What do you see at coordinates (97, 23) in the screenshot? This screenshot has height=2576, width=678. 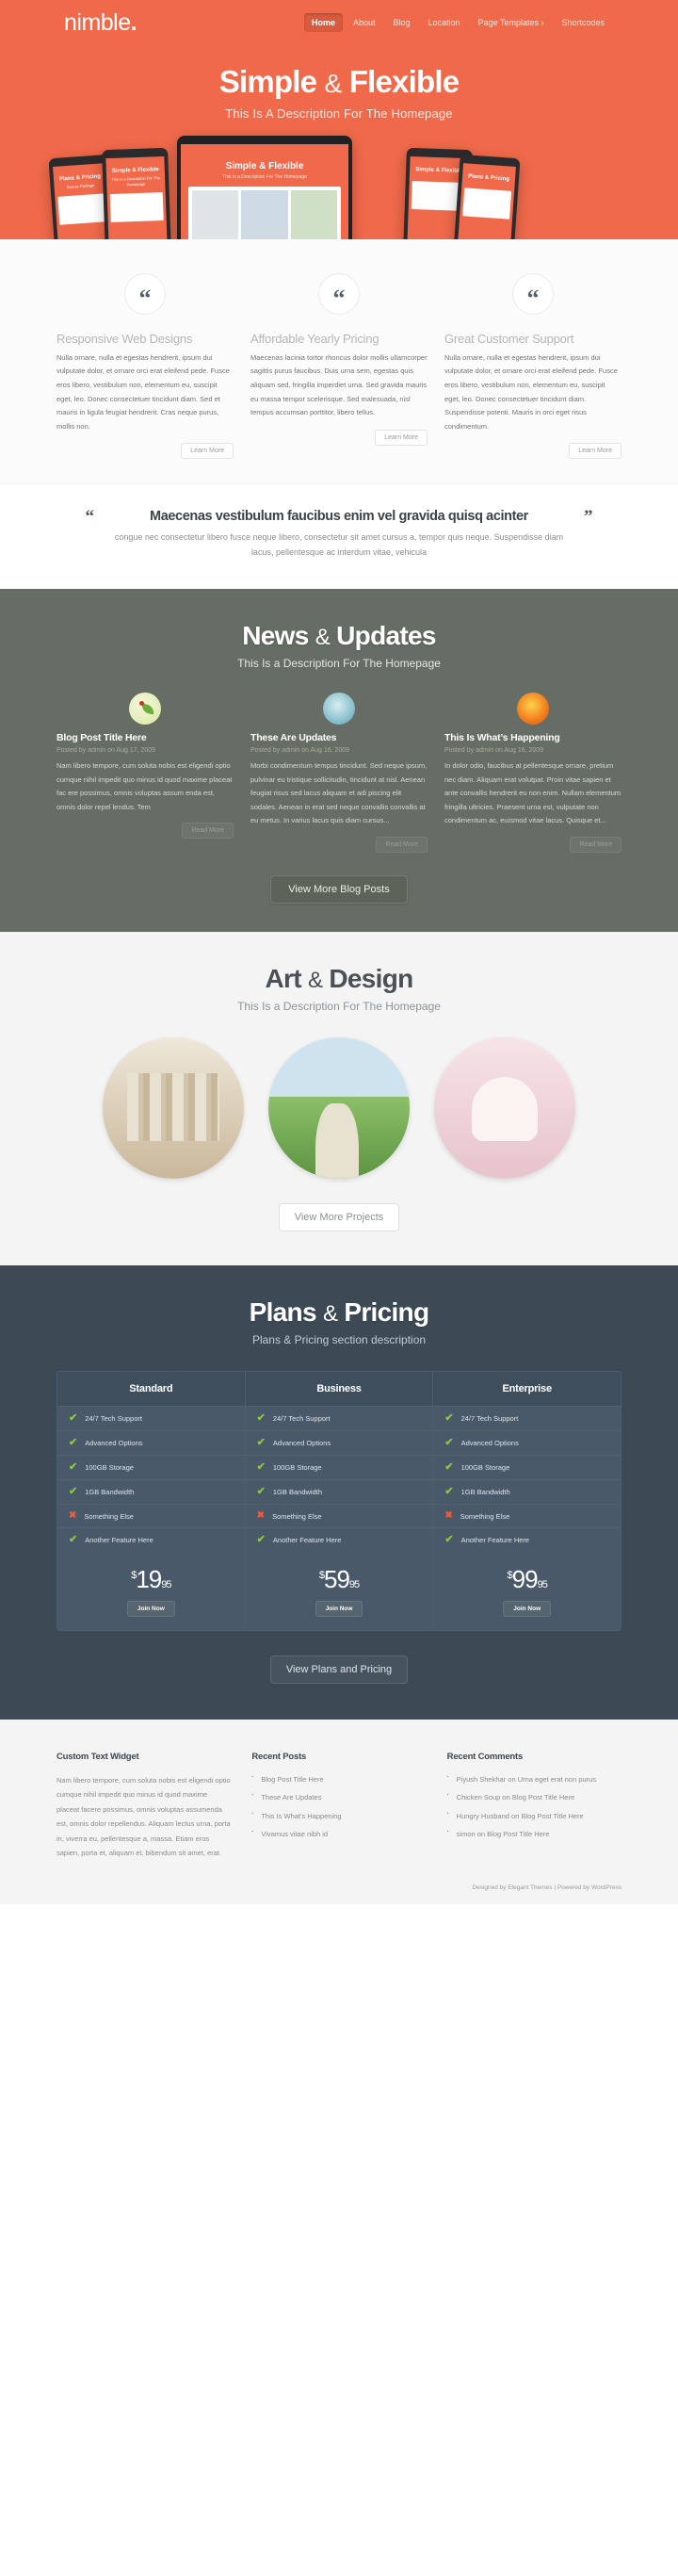 I see `site-logo: nimble.` at bounding box center [97, 23].